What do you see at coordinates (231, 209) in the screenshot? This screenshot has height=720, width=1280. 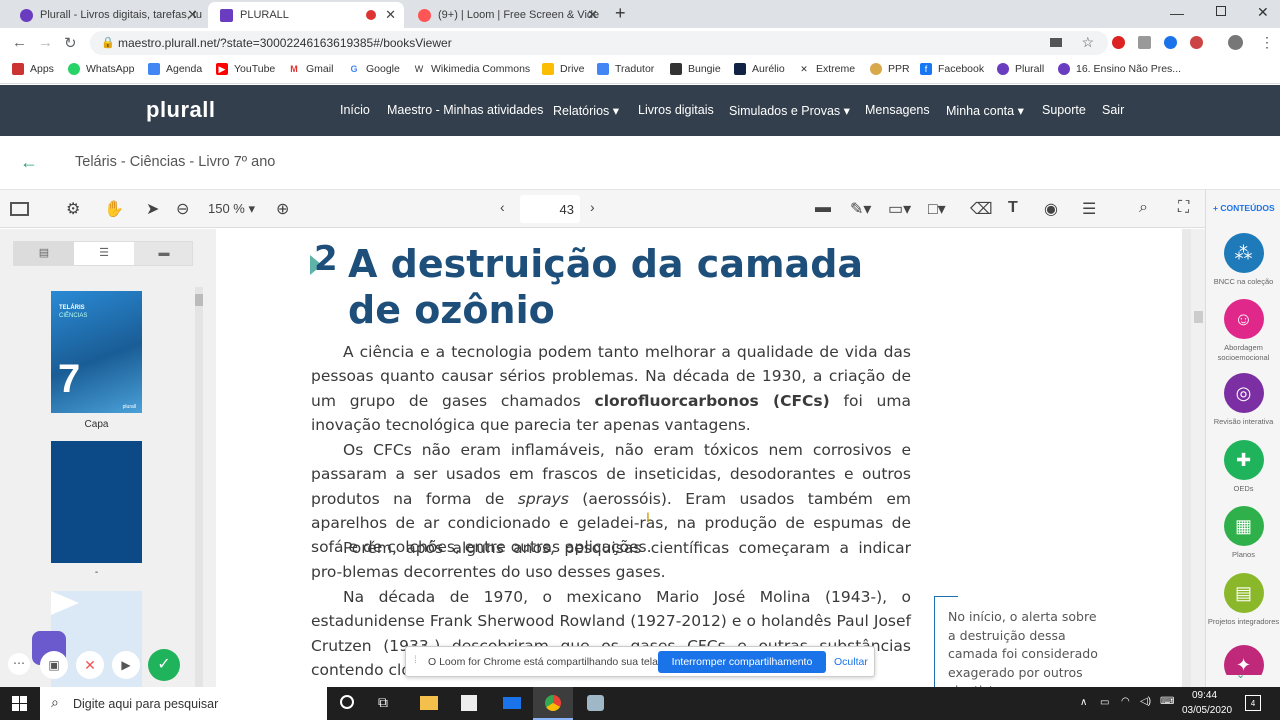 I see `zoom-select: 150 % ▾` at bounding box center [231, 209].